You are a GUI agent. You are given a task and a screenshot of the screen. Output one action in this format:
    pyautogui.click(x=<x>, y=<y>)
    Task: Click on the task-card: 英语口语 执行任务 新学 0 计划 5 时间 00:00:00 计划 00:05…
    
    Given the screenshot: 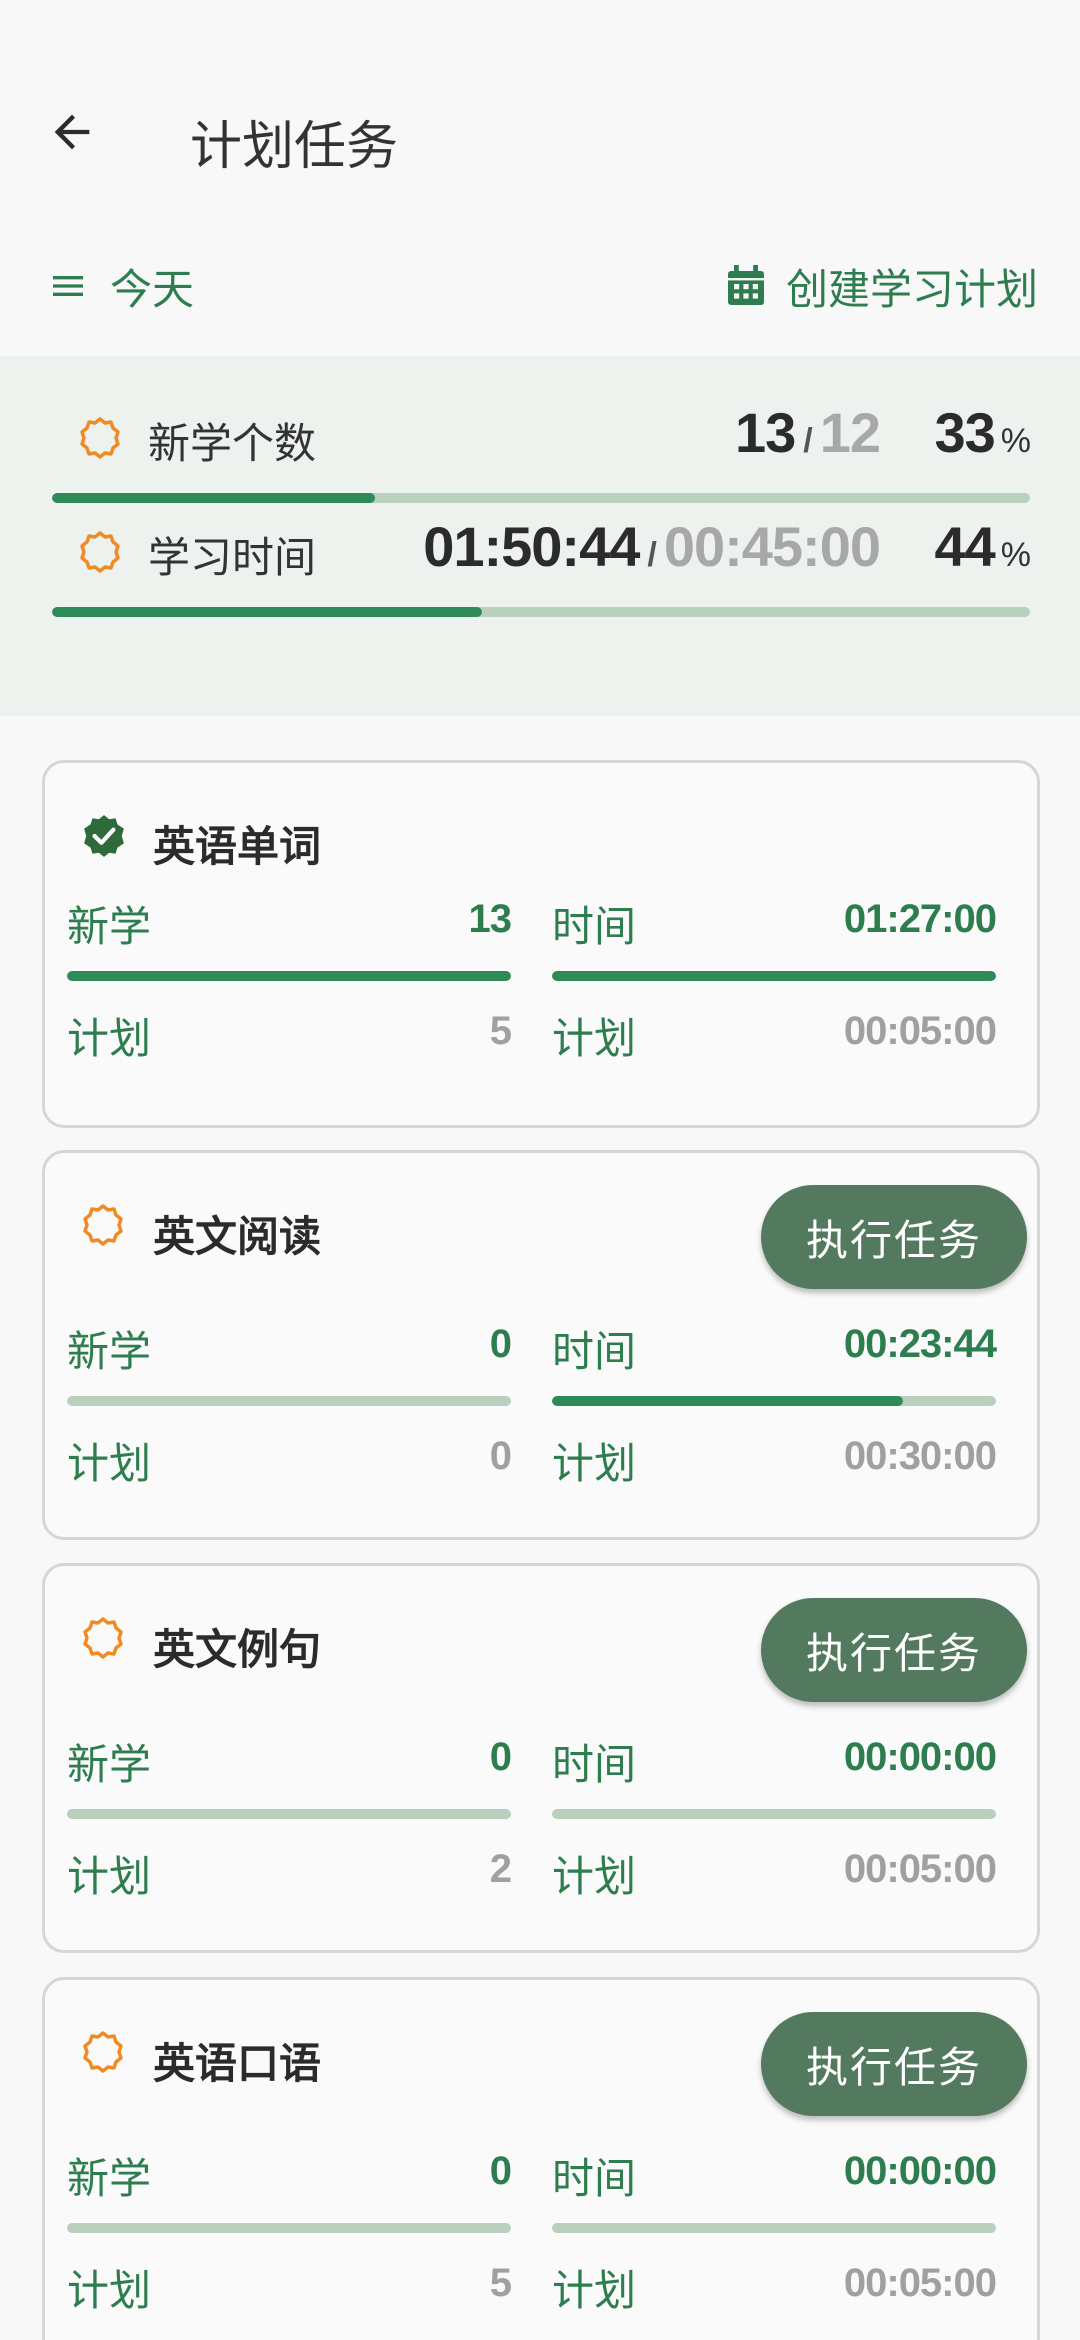 What is the action you would take?
    pyautogui.click(x=541, y=2158)
    